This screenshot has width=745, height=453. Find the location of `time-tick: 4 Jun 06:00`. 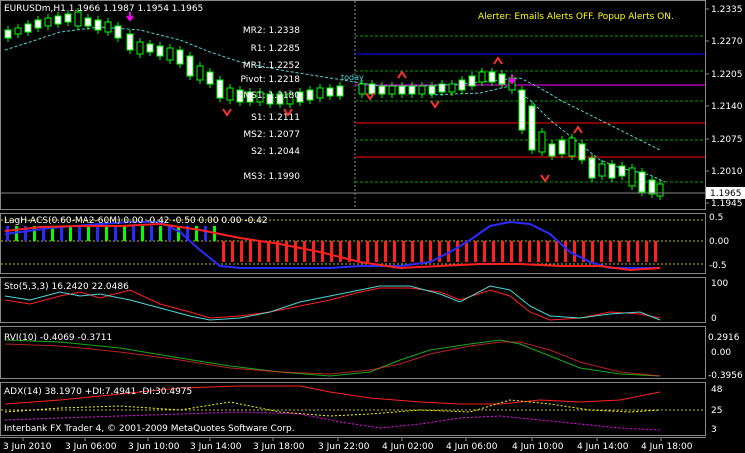

time-tick: 4 Jun 06:00 is located at coordinates (472, 447).